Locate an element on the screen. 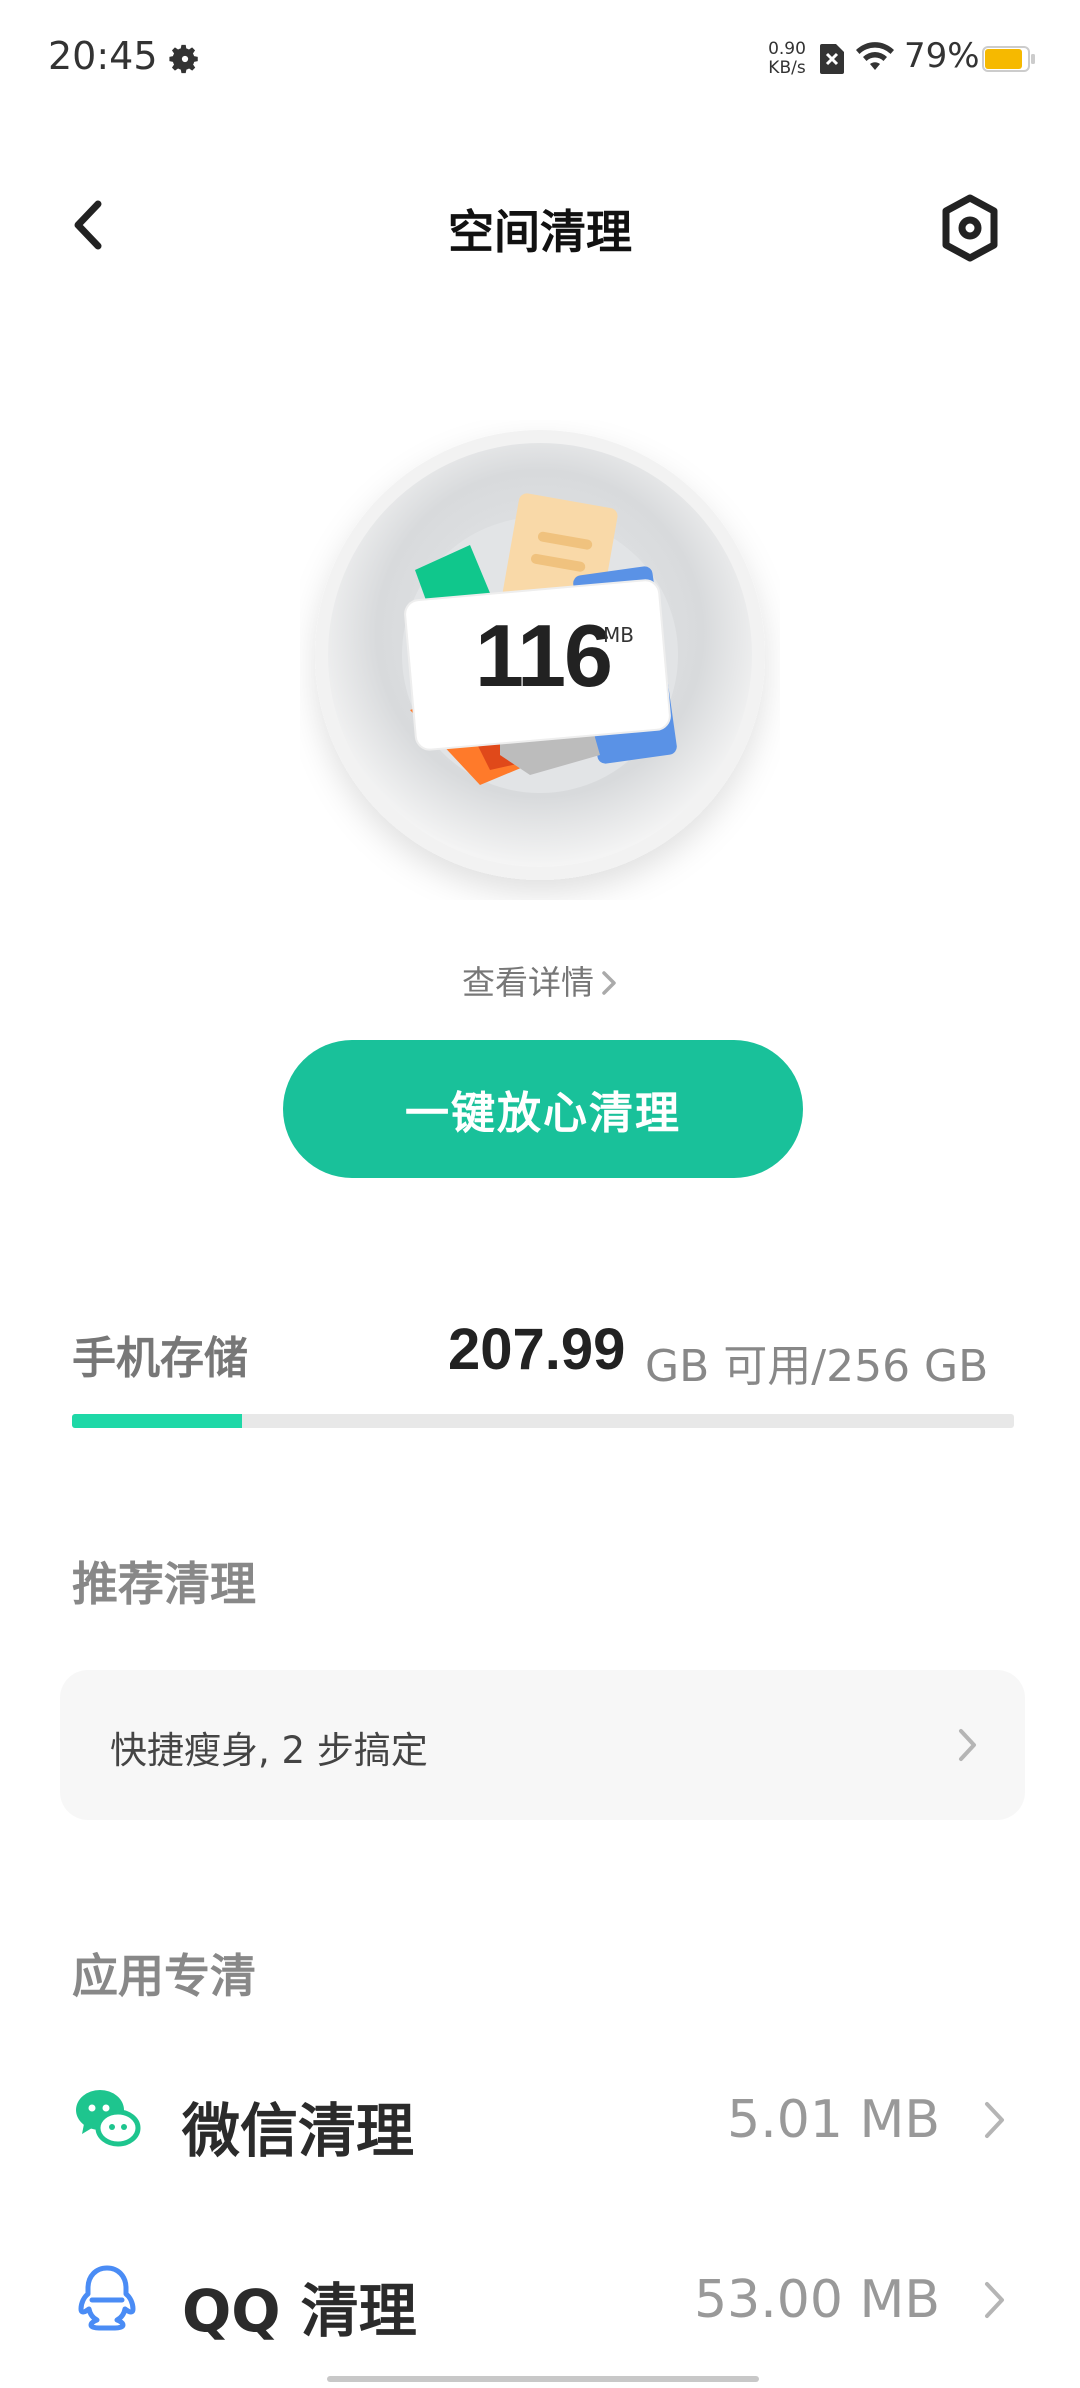 This screenshot has width=1080, height=2388. wechat-clean-row: 微信清理 5.01 MB is located at coordinates (540, 2121).